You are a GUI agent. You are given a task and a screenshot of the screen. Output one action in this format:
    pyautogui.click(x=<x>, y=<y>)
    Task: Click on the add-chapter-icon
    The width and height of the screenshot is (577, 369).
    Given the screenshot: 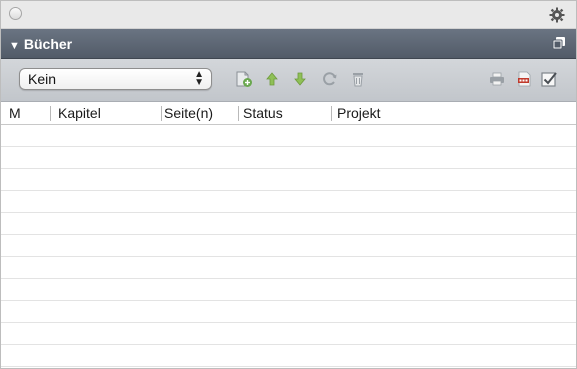 What is the action you would take?
    pyautogui.click(x=244, y=79)
    